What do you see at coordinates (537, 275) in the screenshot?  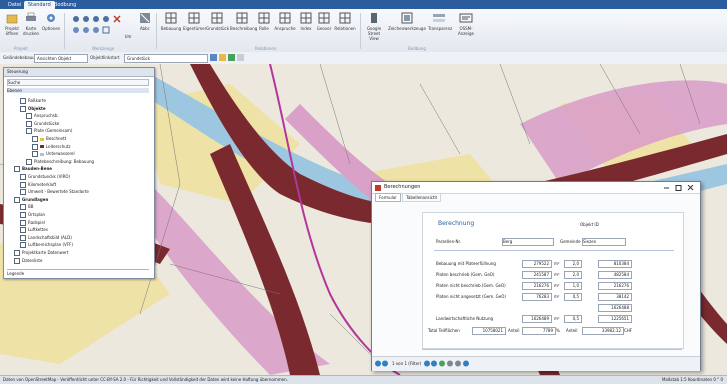 I see `calc-area-field: 241587` at bounding box center [537, 275].